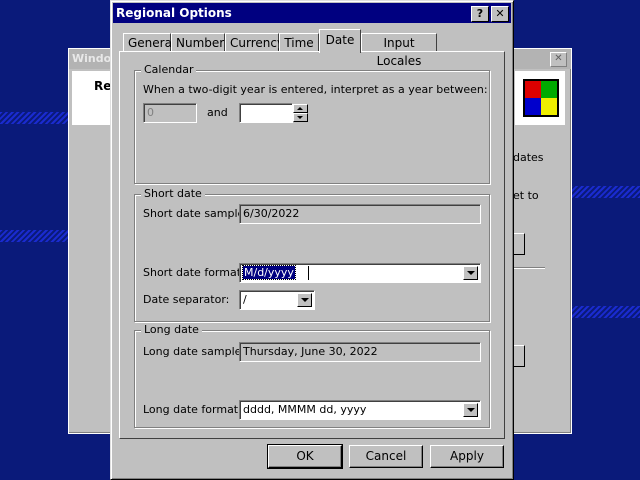  I want to click on apply-button: Apply, so click(467, 456).